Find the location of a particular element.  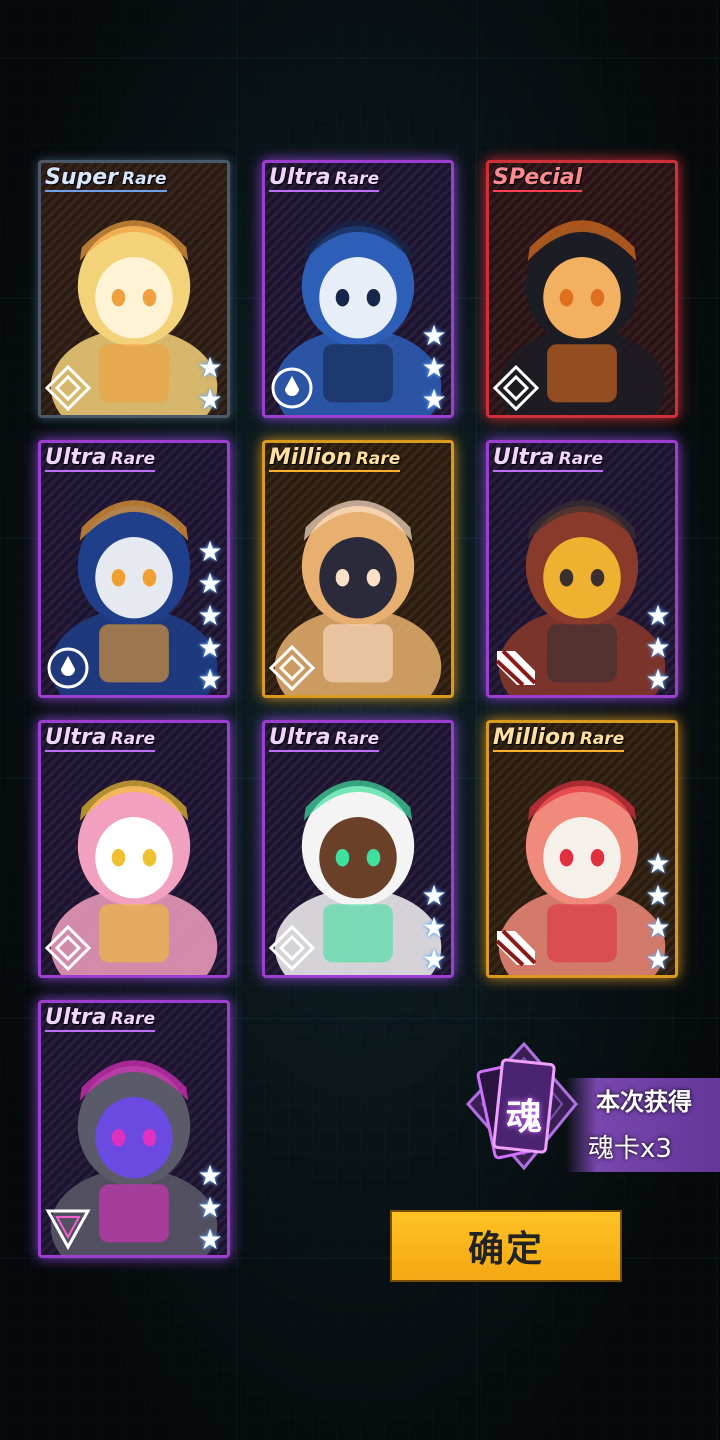

rarity-main: Super is located at coordinates (82, 177).